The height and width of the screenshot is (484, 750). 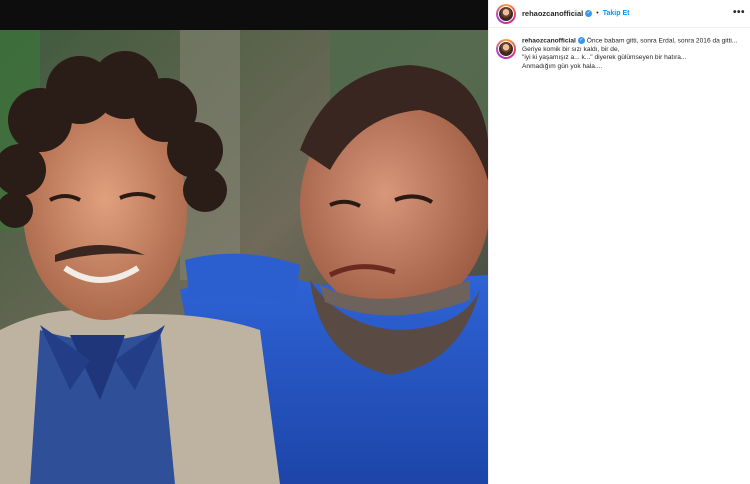 I want to click on avatar, so click(x=506, y=13).